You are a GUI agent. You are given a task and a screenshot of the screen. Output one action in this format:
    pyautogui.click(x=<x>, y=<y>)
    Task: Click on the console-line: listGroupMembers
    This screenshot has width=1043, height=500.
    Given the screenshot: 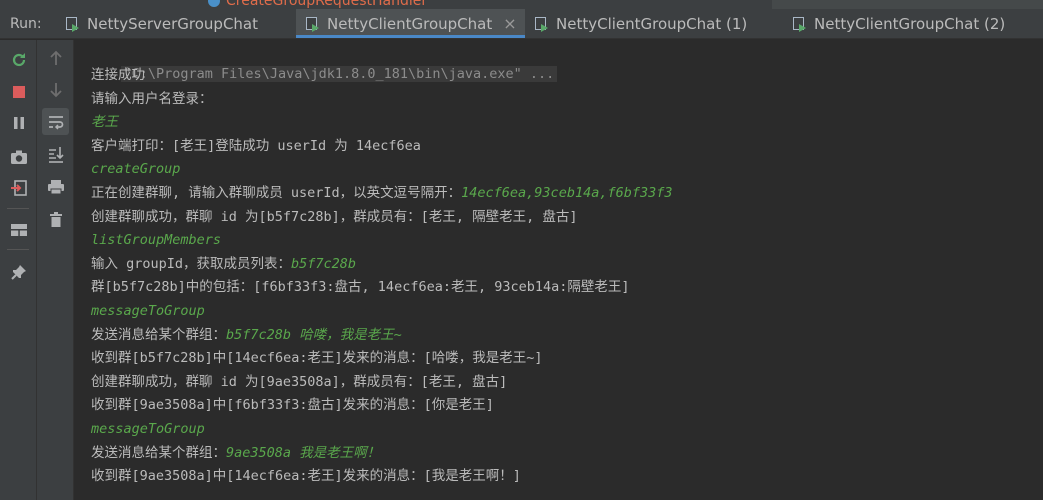 What is the action you would take?
    pyautogui.click(x=156, y=240)
    